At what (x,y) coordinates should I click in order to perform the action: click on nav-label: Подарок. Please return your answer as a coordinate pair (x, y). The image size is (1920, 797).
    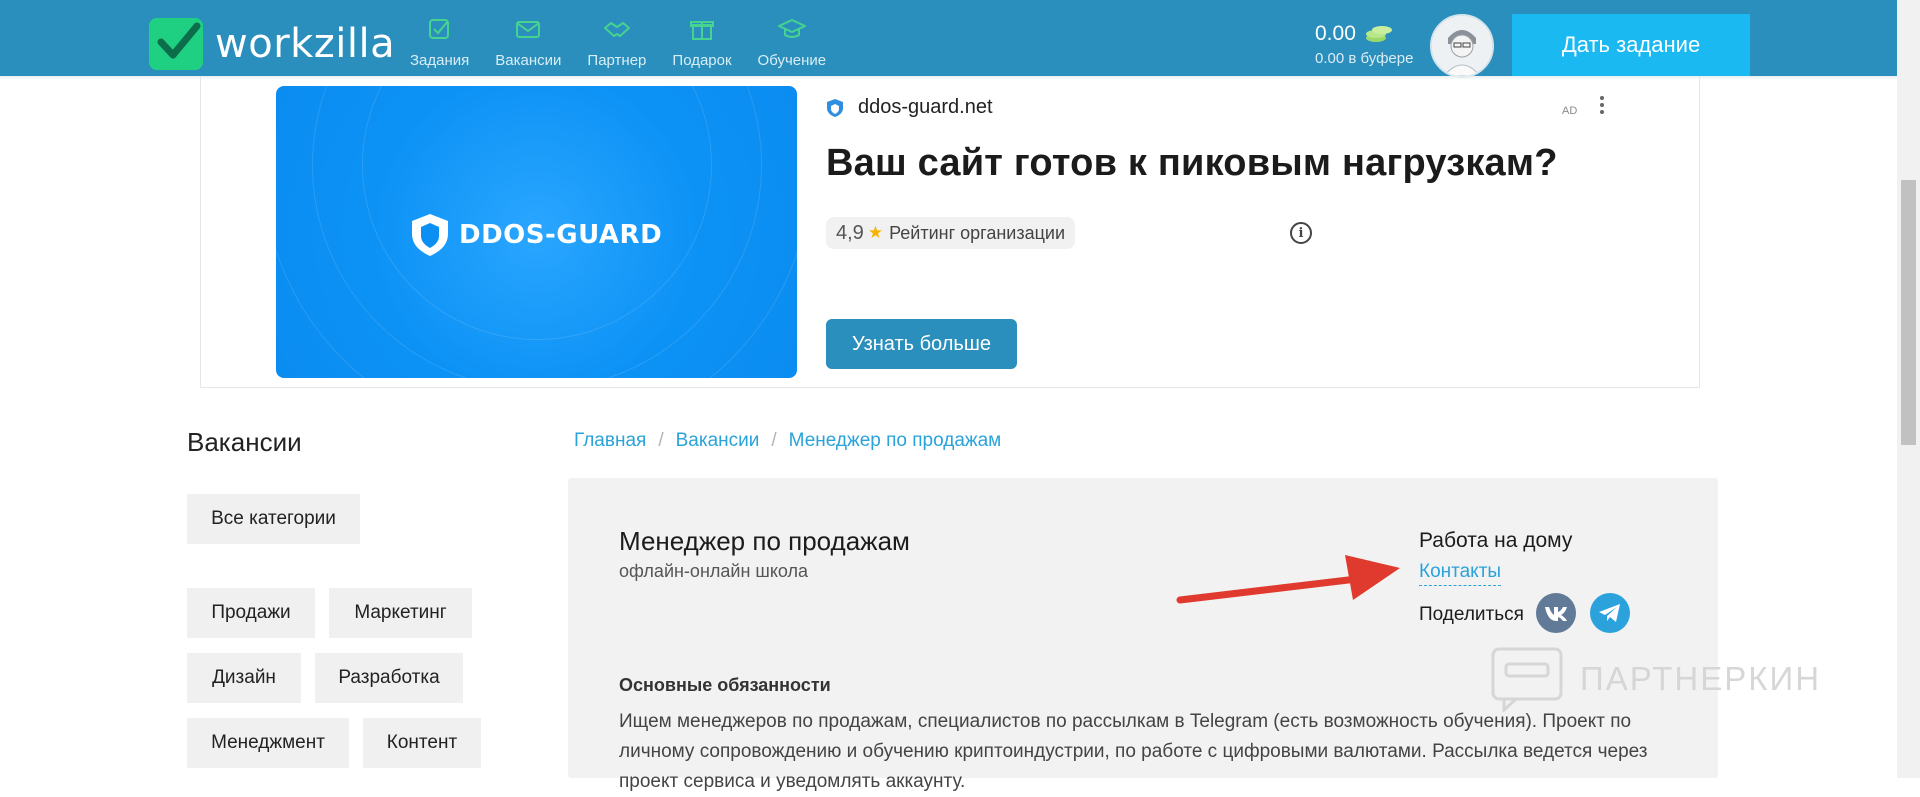
    Looking at the image, I should click on (702, 60).